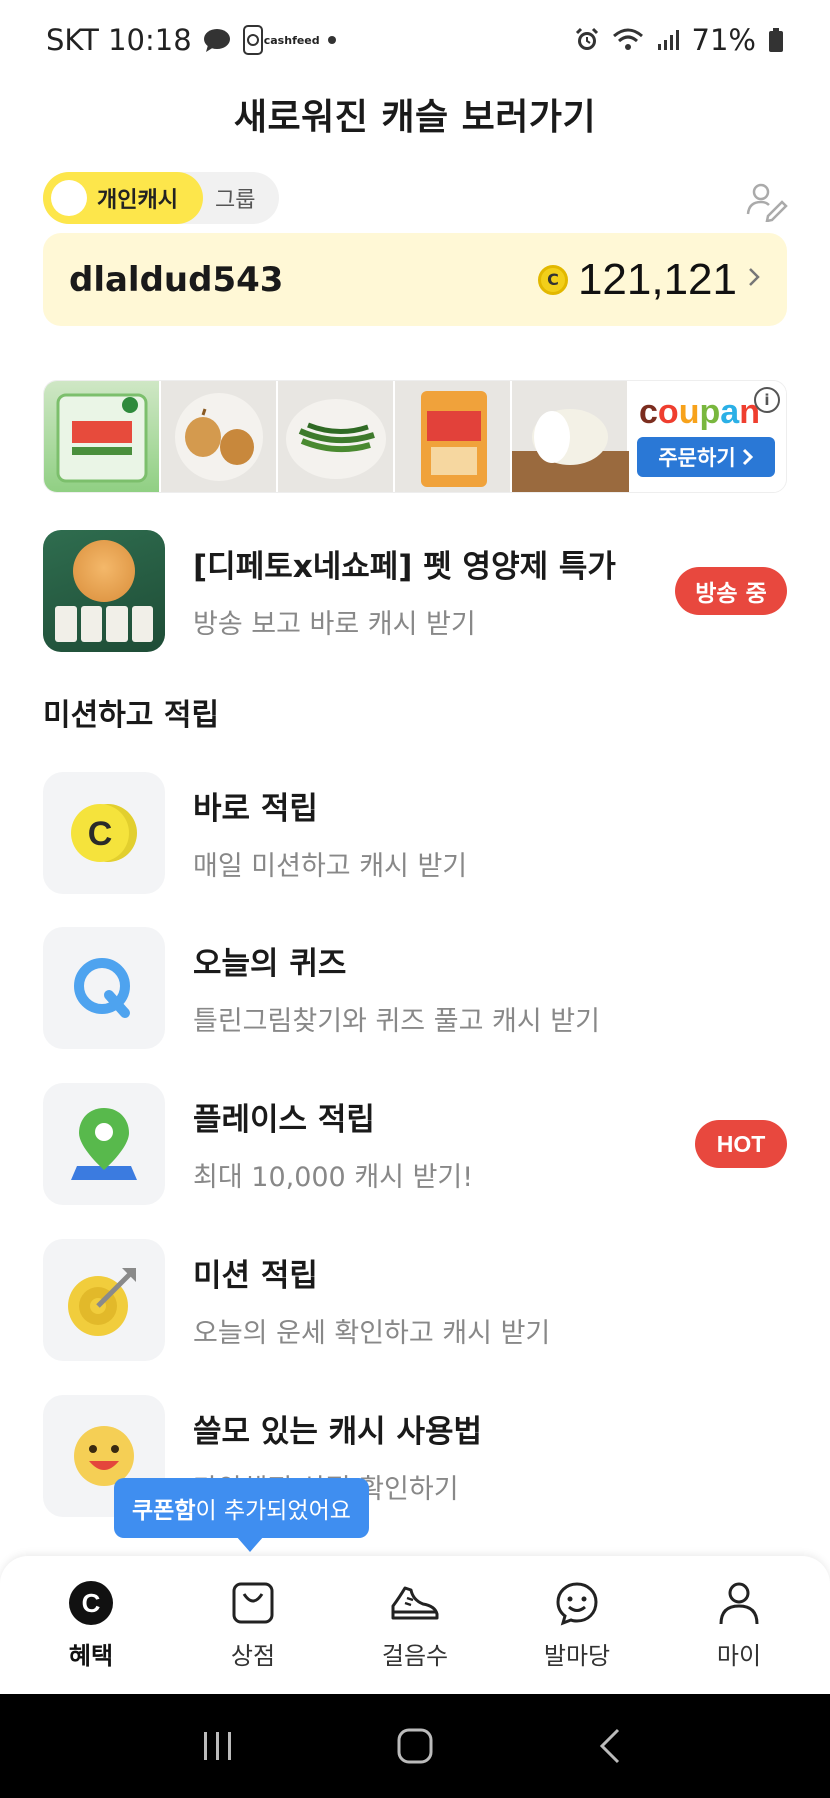 Image resolution: width=830 pixels, height=1798 pixels. Describe the element at coordinates (739, 1655) in the screenshot. I see `nav-label-my: 마이` at that location.